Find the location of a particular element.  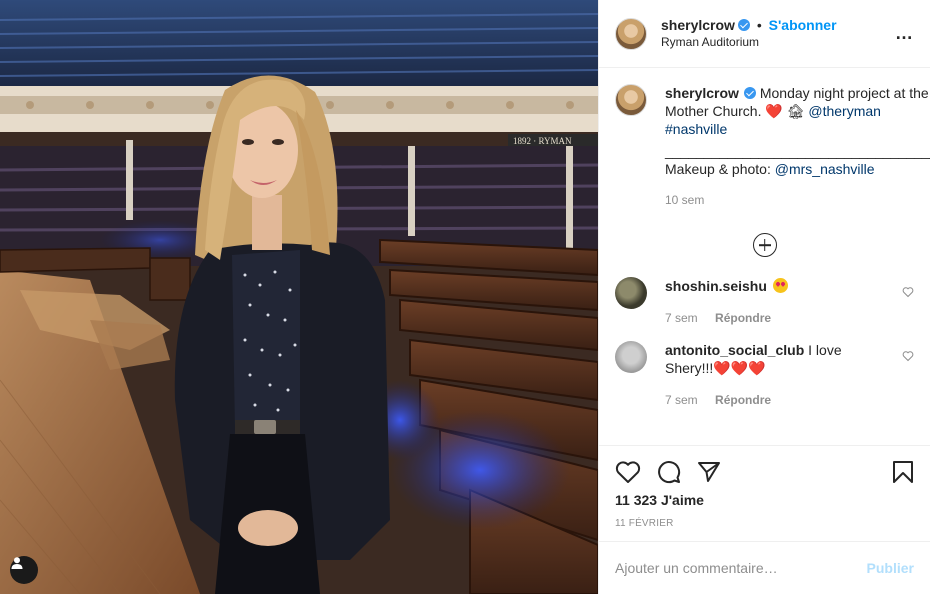

comment-input is located at coordinates (741, 568).